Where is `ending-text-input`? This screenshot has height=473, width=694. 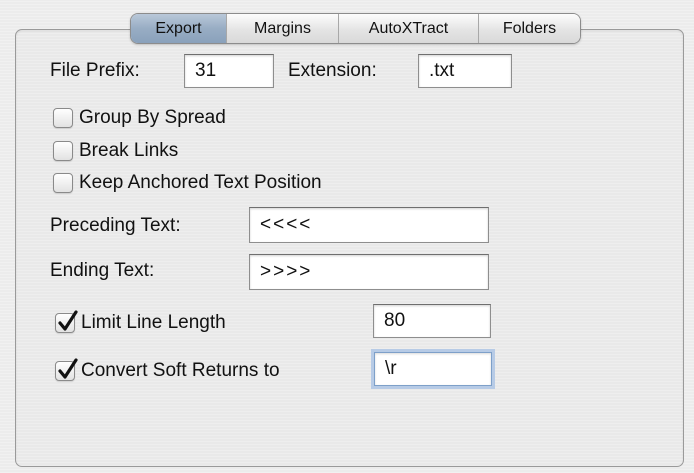 ending-text-input is located at coordinates (369, 272).